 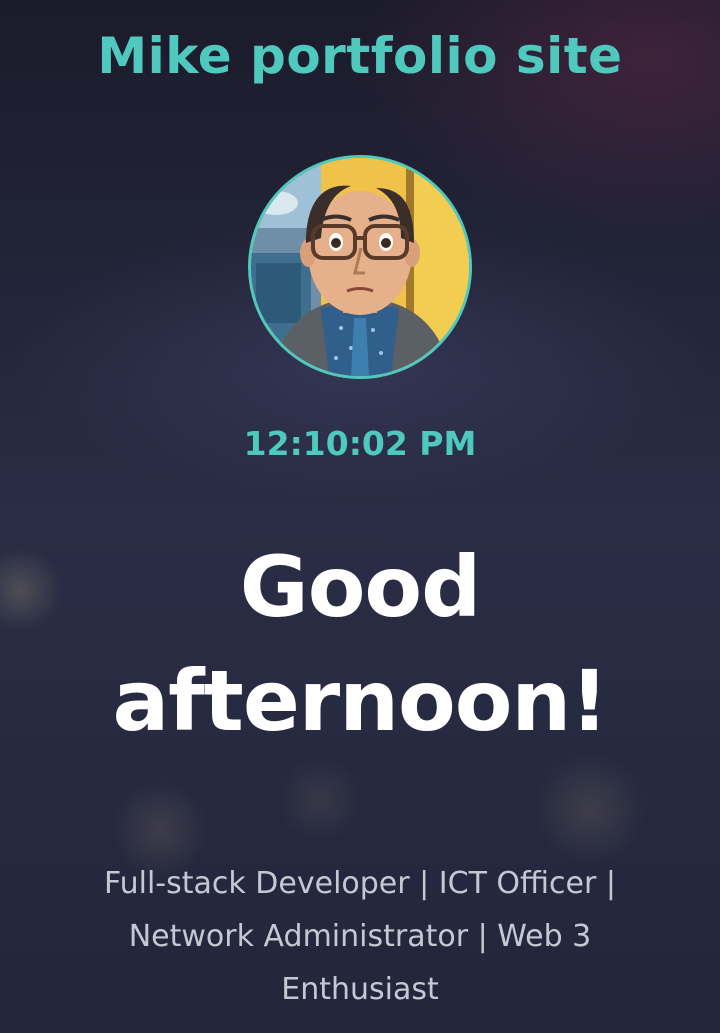 I want to click on avatar, so click(x=360, y=267).